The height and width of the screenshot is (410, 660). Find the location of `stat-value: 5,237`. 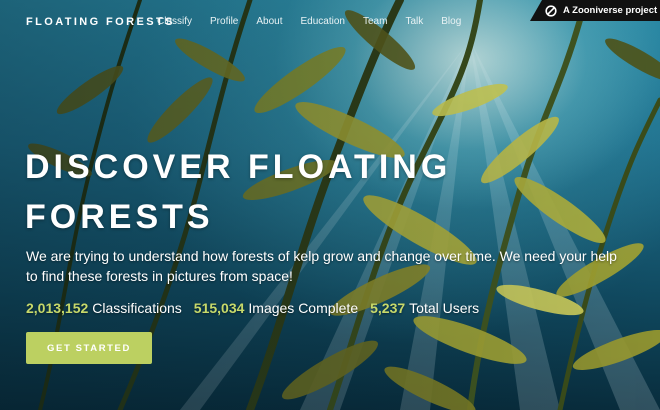

stat-value: 5,237 is located at coordinates (388, 308).